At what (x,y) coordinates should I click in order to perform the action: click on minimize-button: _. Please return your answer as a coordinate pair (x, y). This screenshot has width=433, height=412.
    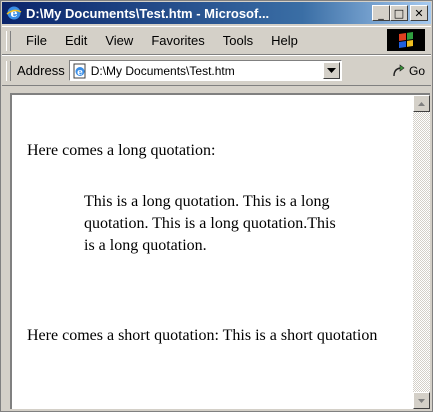
    Looking at the image, I should click on (381, 13).